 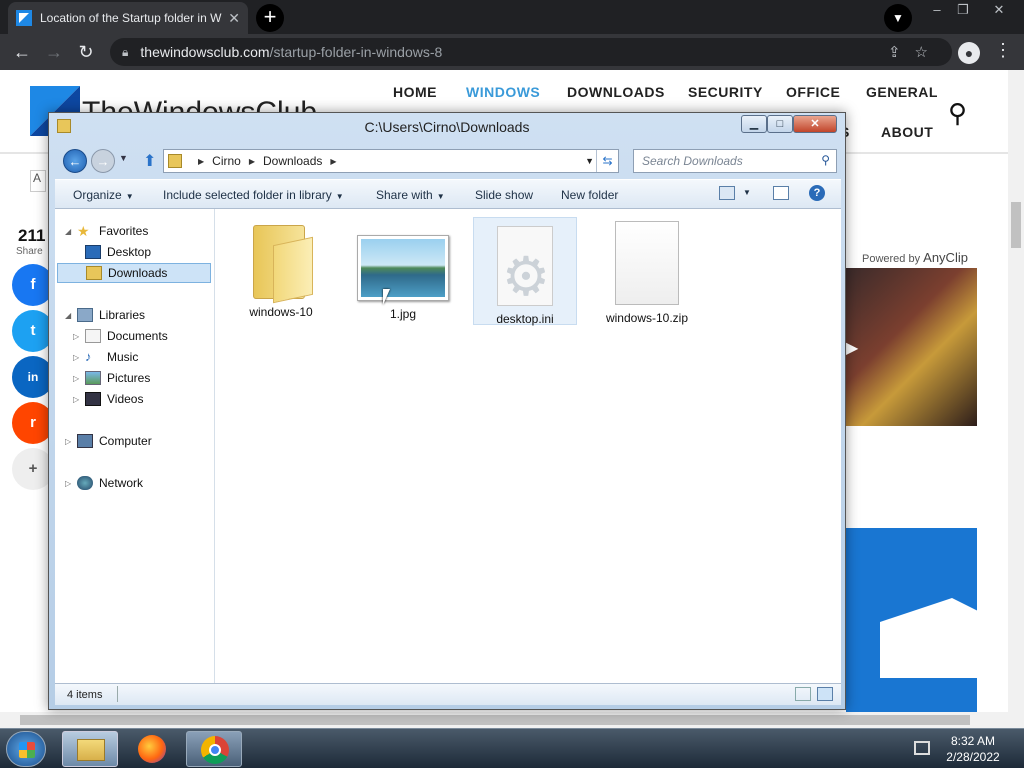 I want to click on network-label: Network, so click(x=121, y=483).